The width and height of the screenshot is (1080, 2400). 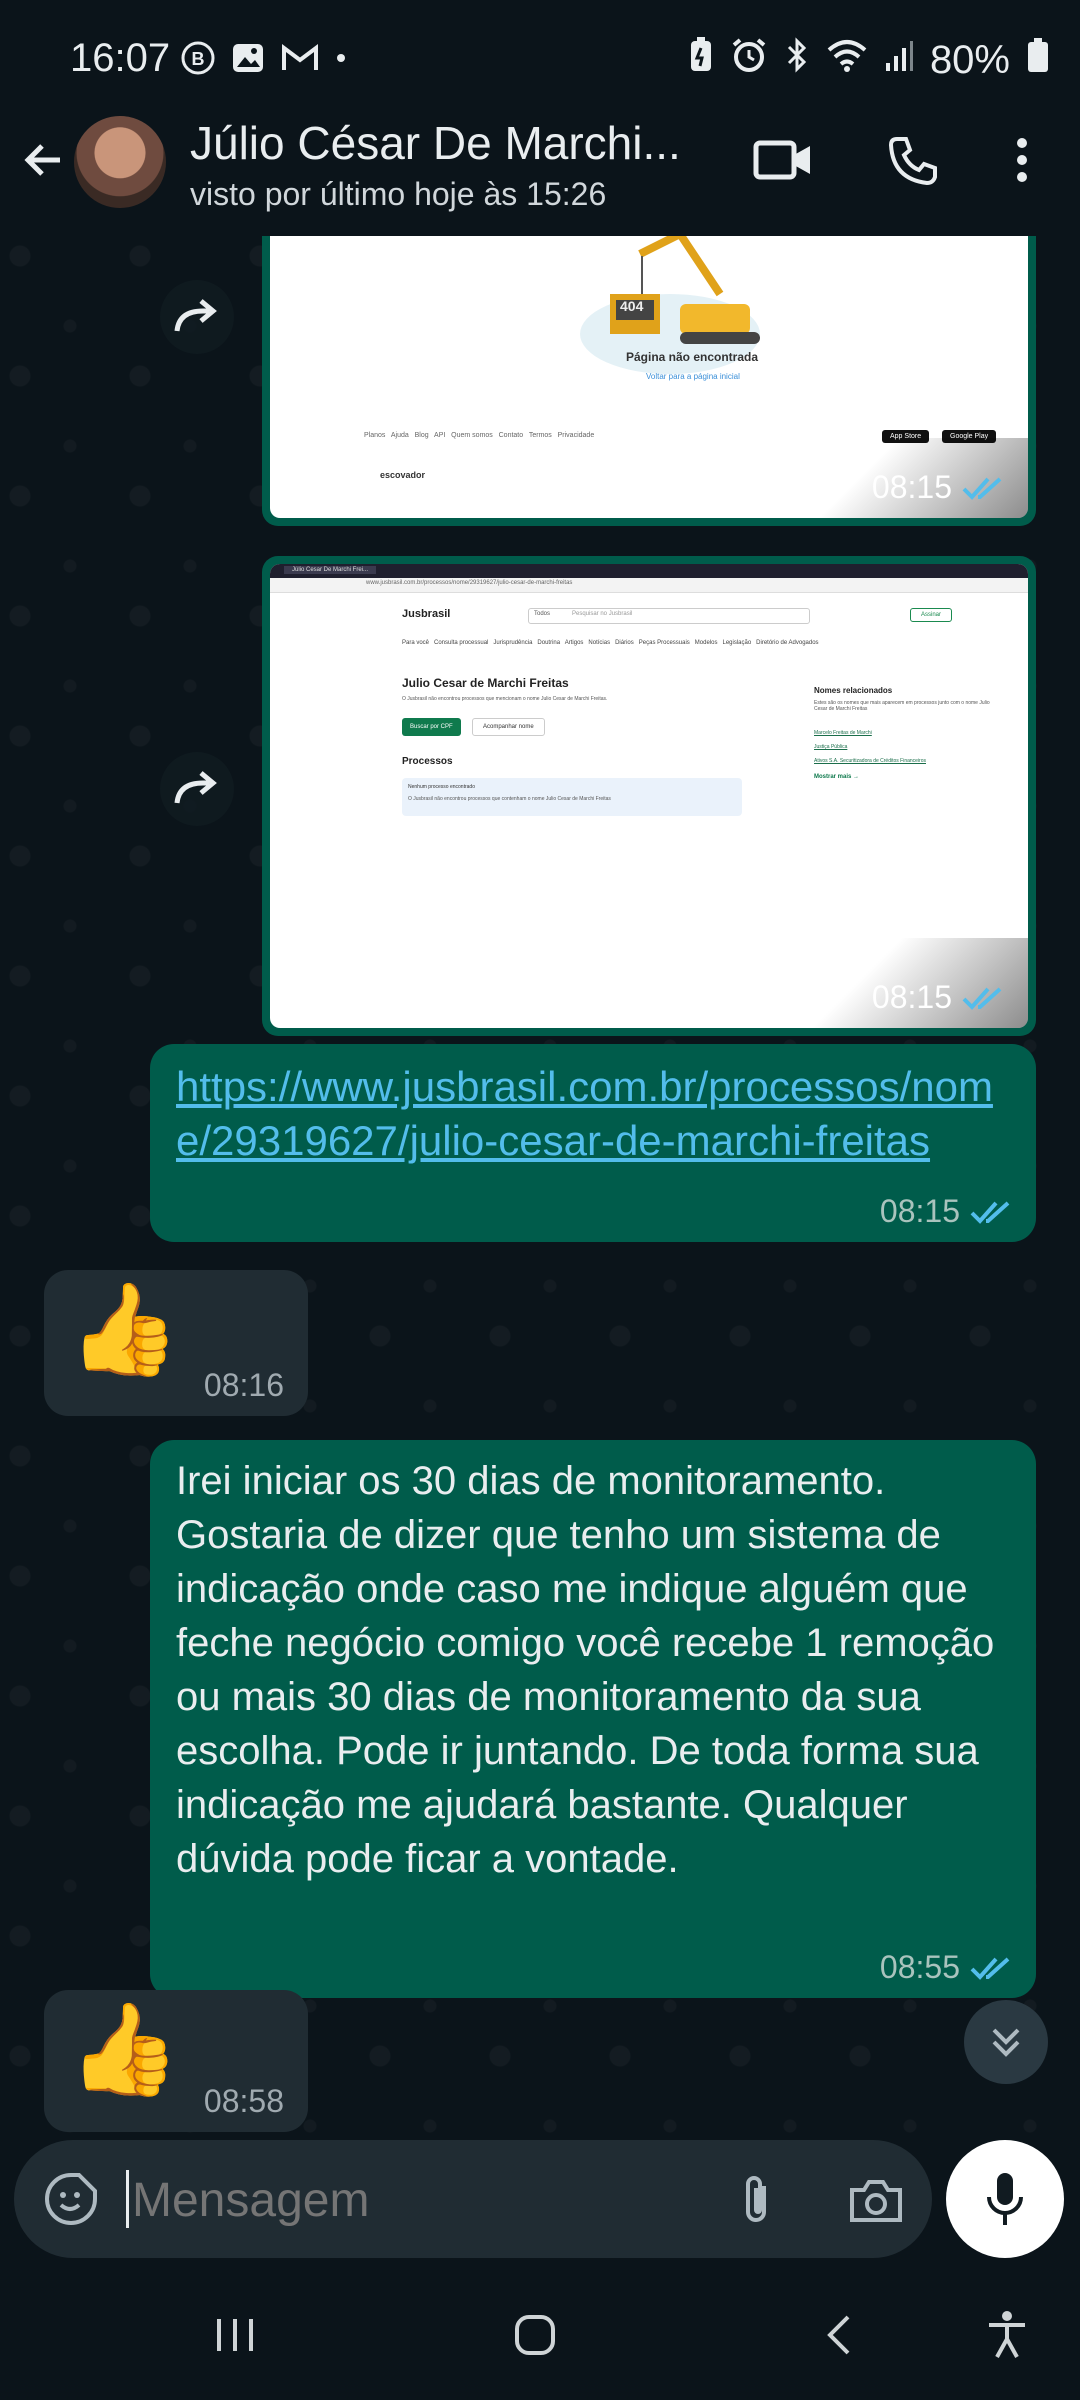 I want to click on follow-name-button: Acompanhar nome, so click(x=508, y=727).